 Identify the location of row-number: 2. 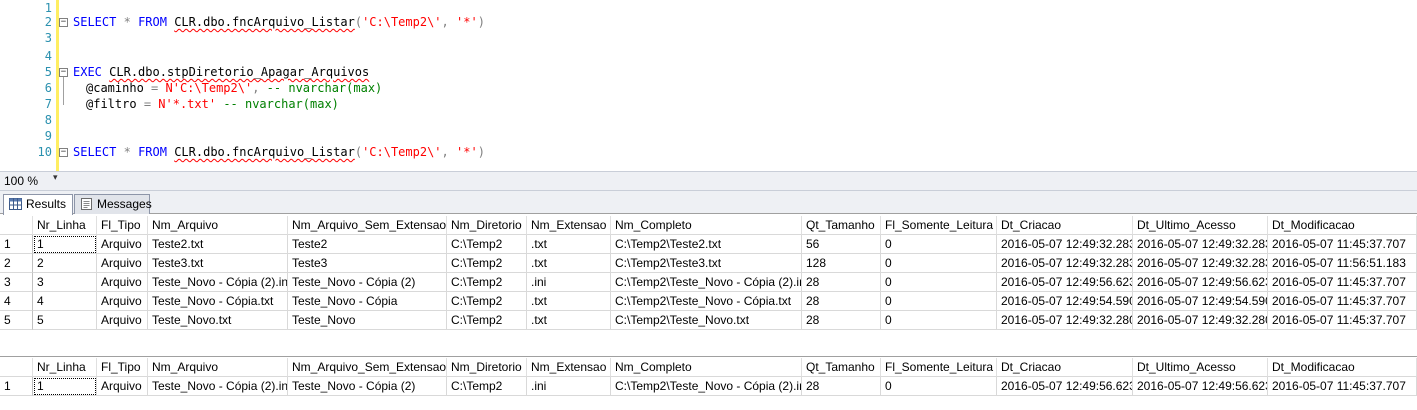
(16, 263).